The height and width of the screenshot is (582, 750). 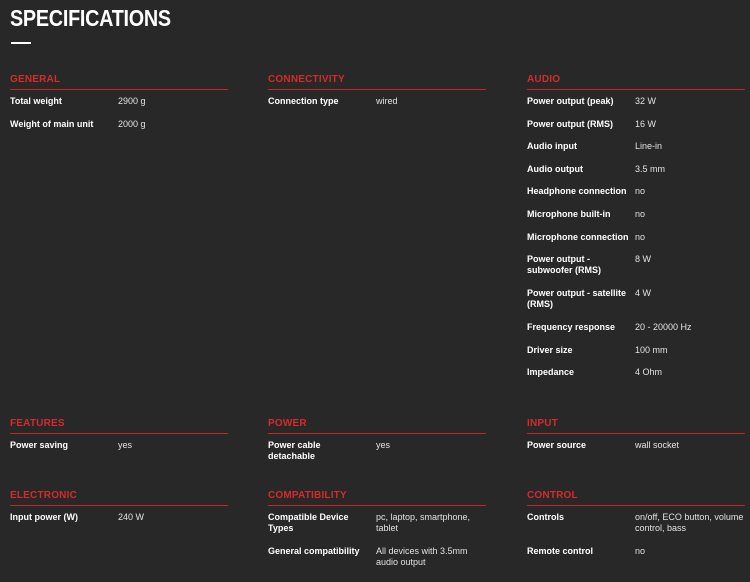 I want to click on spec-row: Power cable detachable yes, so click(x=377, y=451).